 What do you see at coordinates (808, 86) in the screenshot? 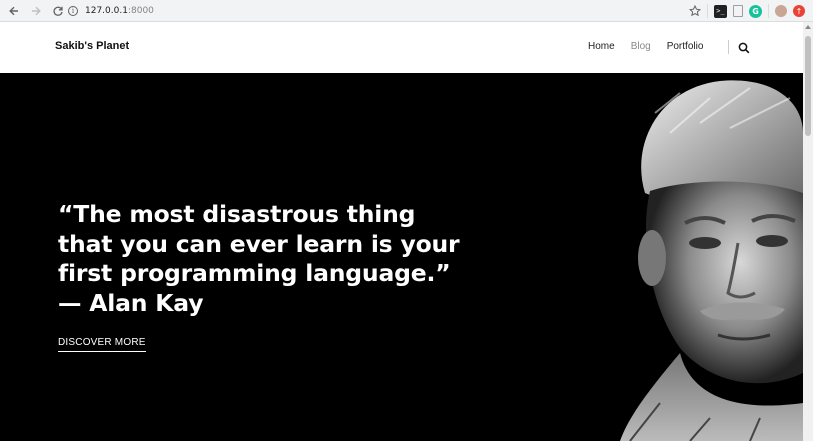
I see `scroll-thumb` at bounding box center [808, 86].